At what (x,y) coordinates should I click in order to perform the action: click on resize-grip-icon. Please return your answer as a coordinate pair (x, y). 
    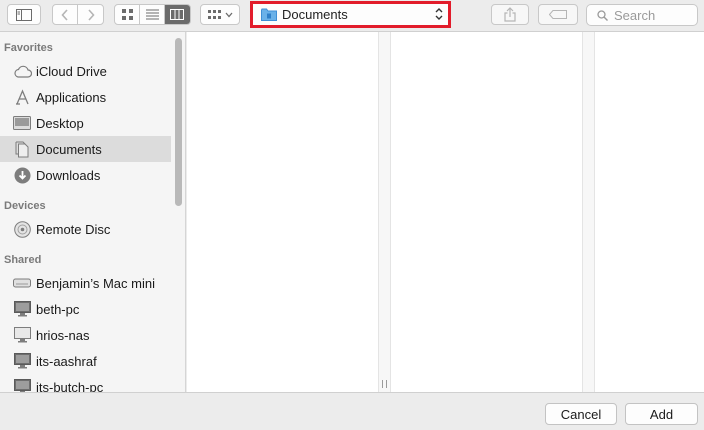
    Looking at the image, I should click on (384, 384).